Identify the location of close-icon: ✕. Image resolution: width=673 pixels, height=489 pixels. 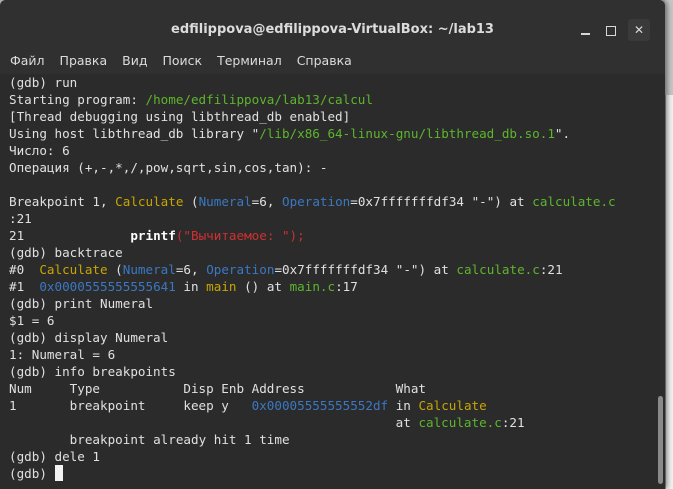
(639, 30).